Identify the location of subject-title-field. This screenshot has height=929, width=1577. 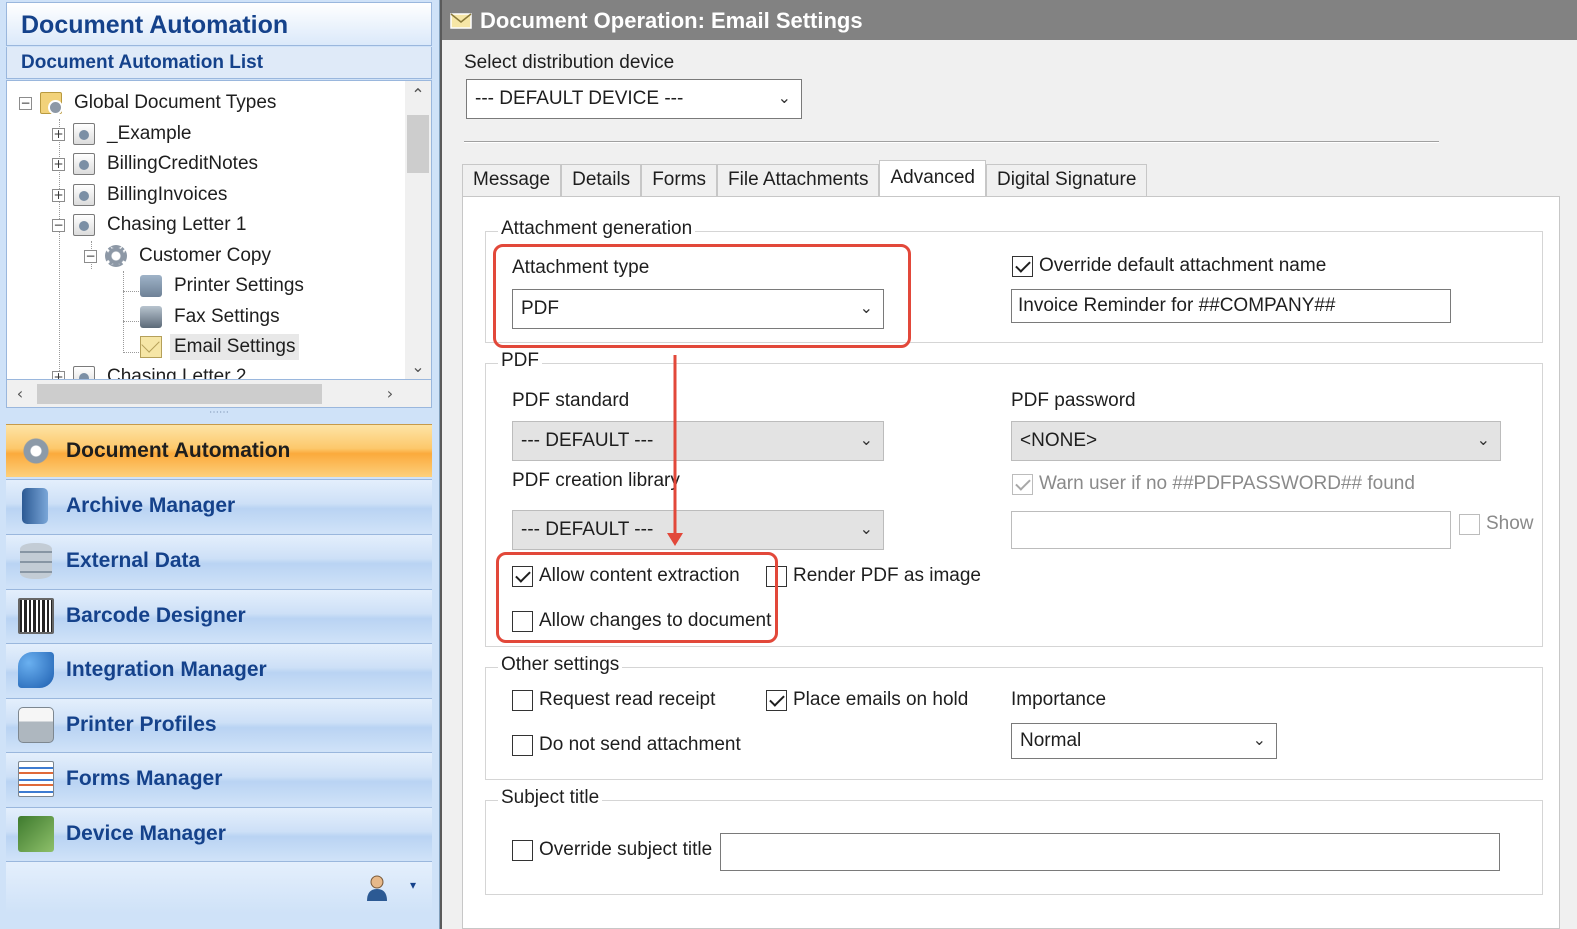
(1110, 852).